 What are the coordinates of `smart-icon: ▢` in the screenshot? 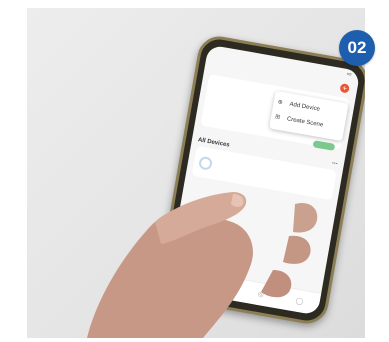 It's located at (222, 288).